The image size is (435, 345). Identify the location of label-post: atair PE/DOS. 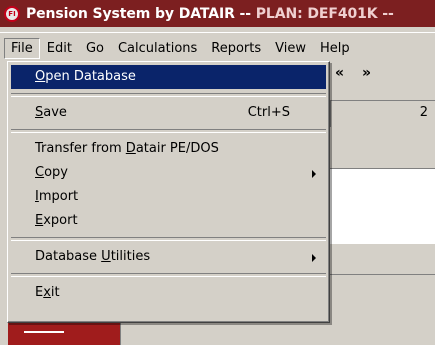
(177, 148).